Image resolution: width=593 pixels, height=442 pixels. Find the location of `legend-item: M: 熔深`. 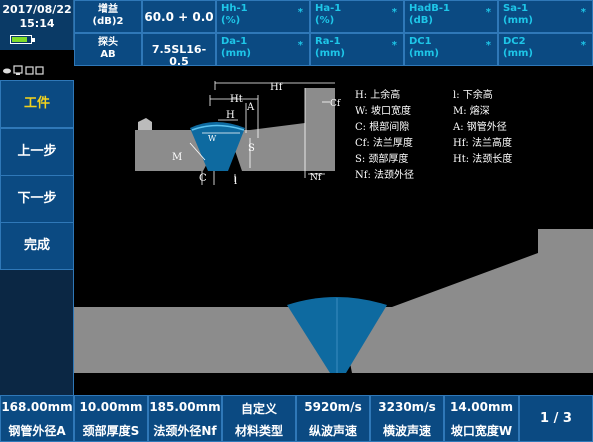

legend-item: M: 熔深 is located at coordinates (471, 111).